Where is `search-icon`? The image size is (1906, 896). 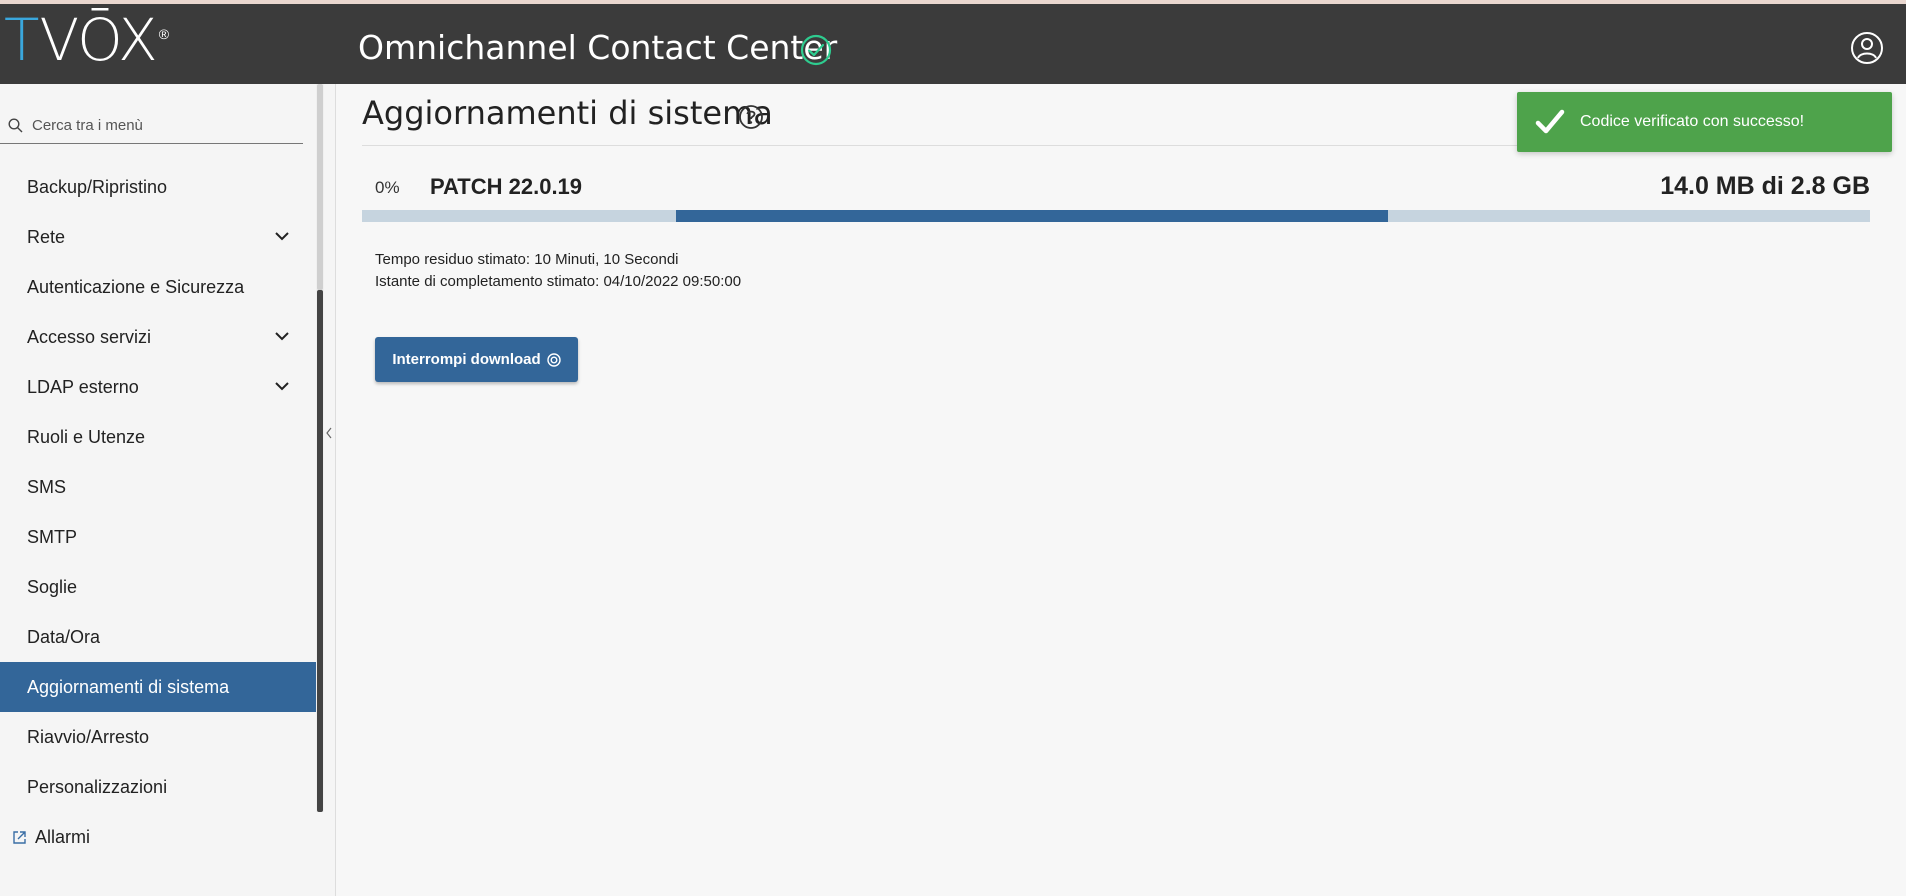
search-icon is located at coordinates (15, 125).